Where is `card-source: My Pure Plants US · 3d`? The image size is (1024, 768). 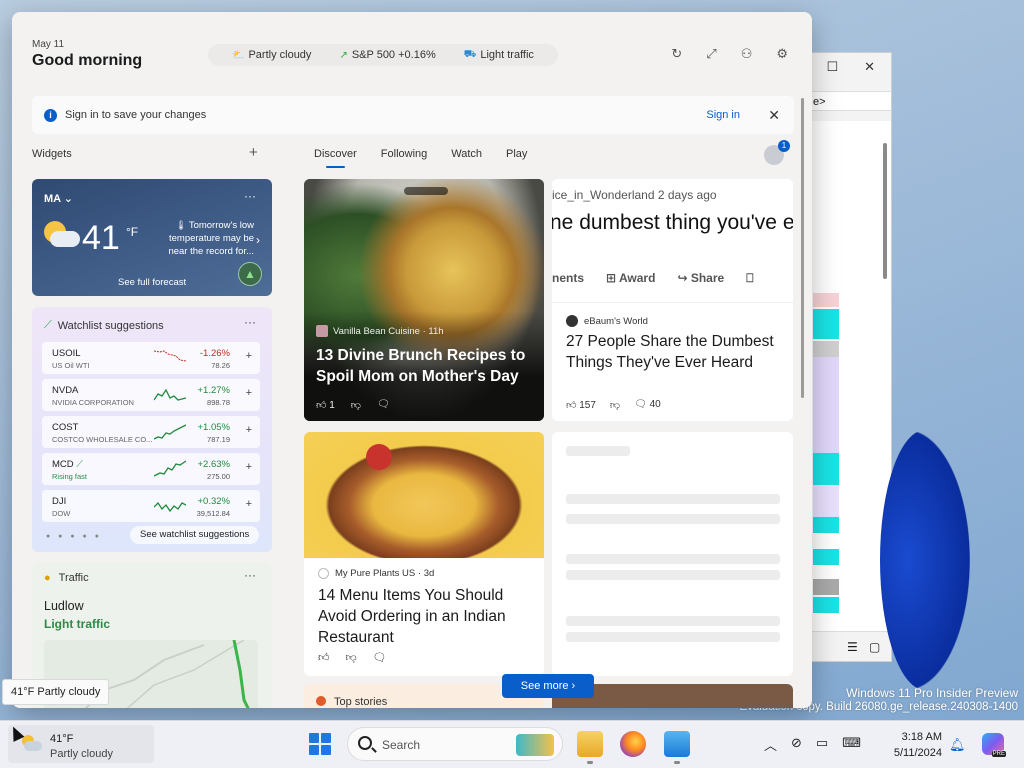 card-source: My Pure Plants US · 3d is located at coordinates (376, 573).